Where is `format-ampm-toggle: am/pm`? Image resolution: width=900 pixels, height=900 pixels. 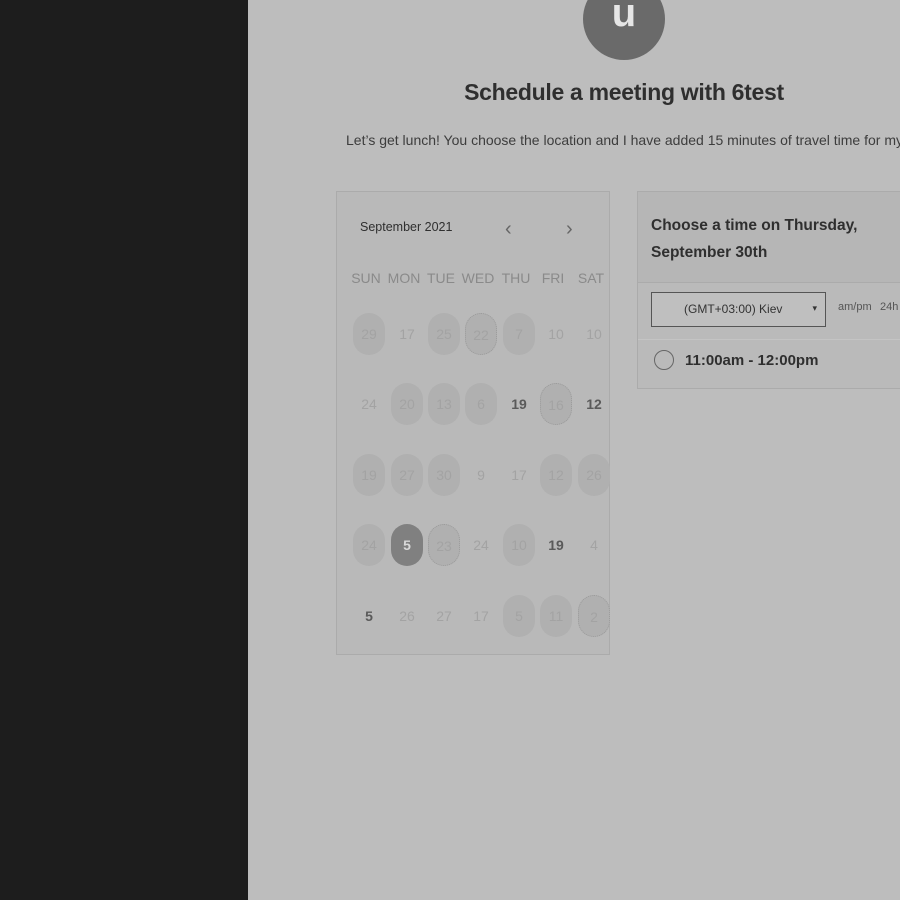
format-ampm-toggle: am/pm is located at coordinates (855, 307).